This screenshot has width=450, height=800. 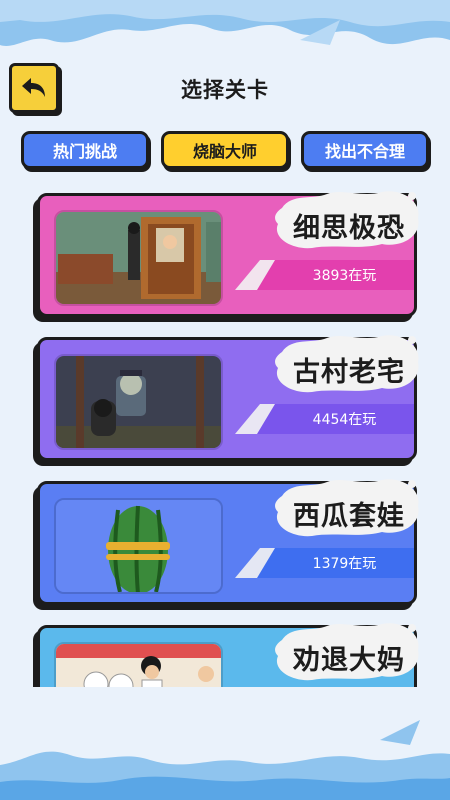 I want to click on players-count: 3893在玩, so click(x=344, y=276).